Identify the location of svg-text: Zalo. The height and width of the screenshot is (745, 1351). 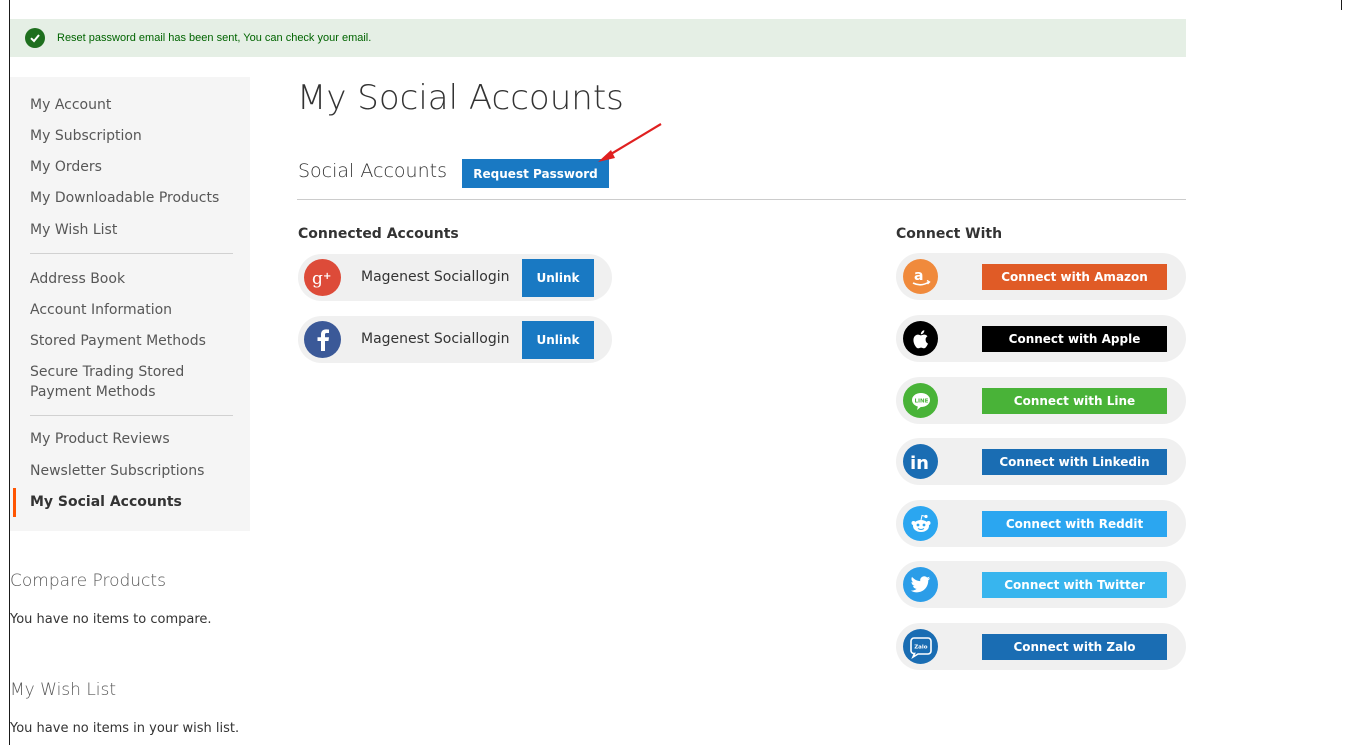
(921, 647).